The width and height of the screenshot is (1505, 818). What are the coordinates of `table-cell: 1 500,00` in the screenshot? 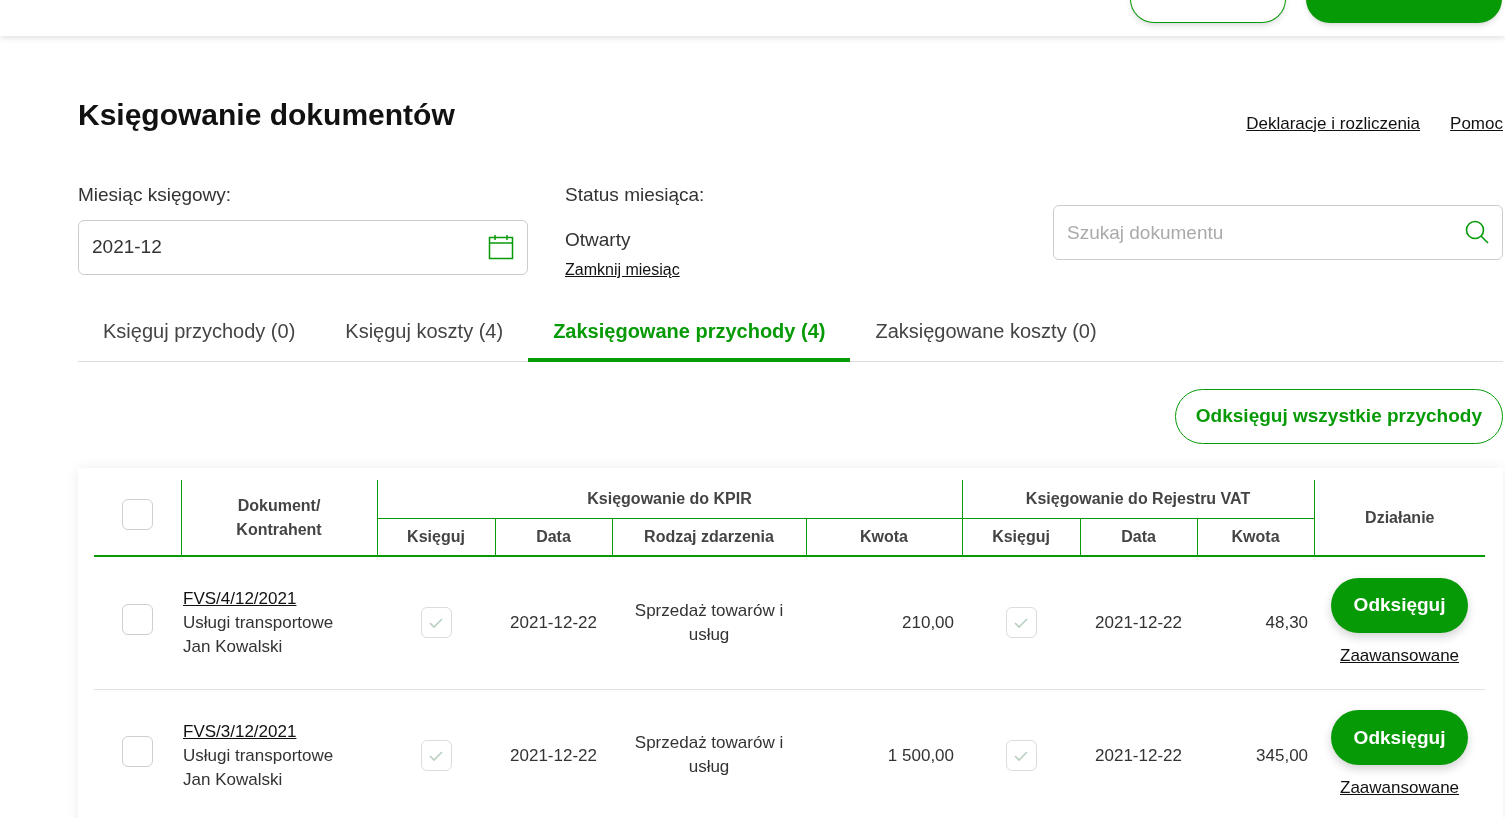 It's located at (921, 755).